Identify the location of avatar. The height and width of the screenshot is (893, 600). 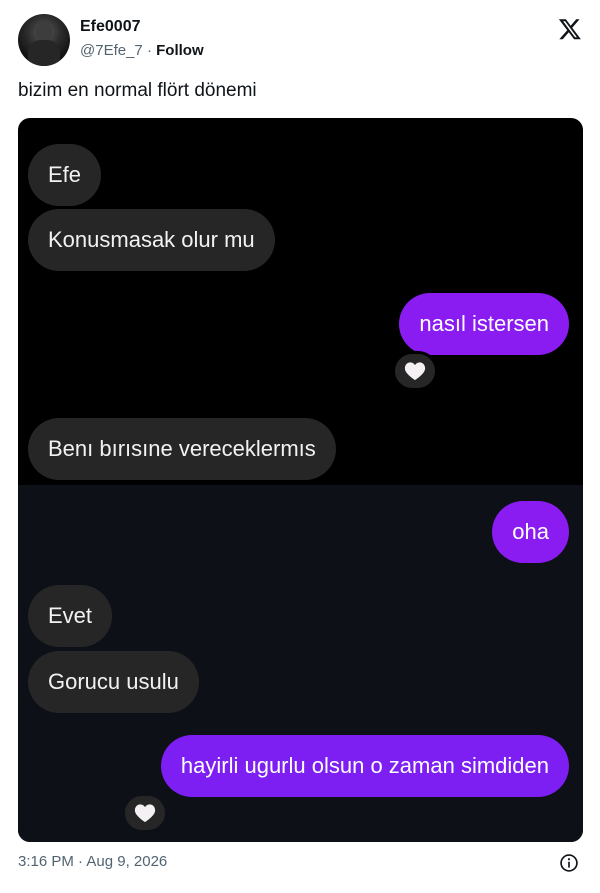
(44, 40).